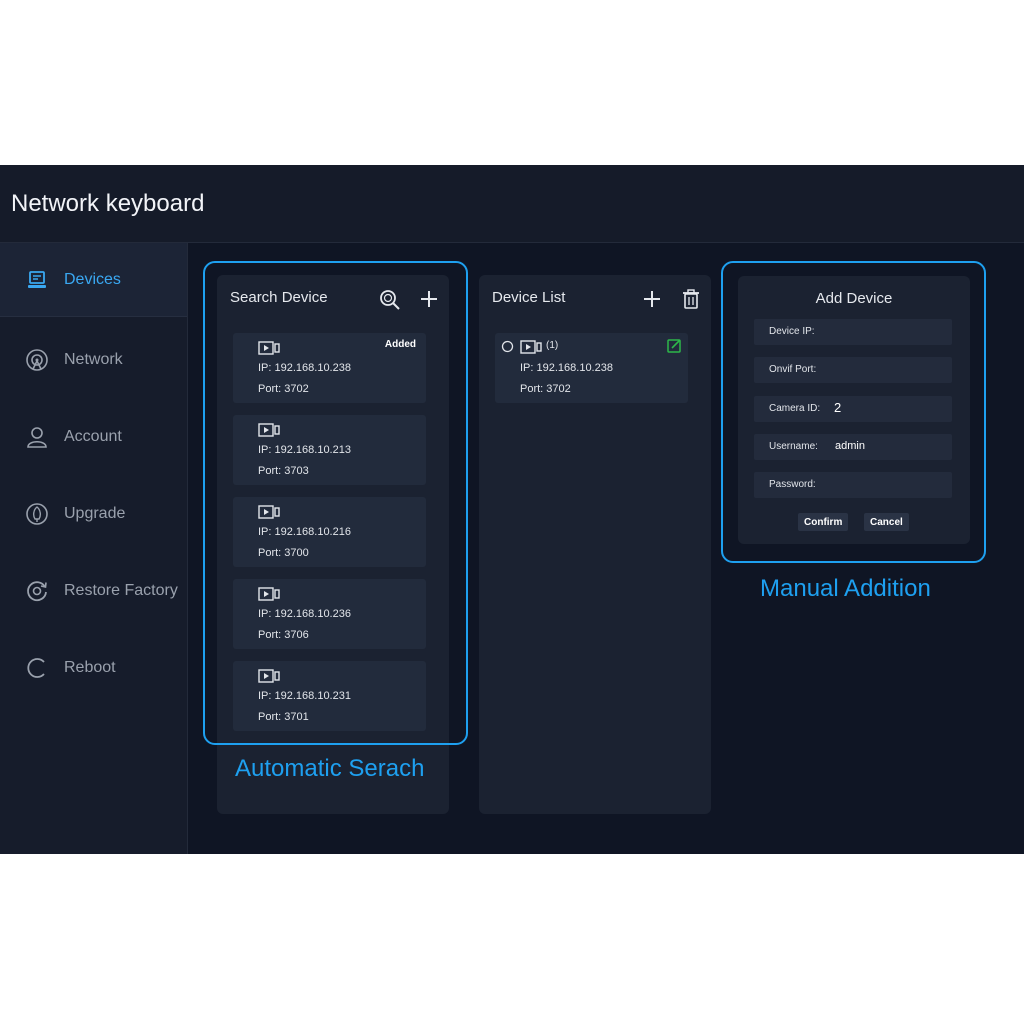 Image resolution: width=1024 pixels, height=1024 pixels. I want to click on device-port: Port: 3702, so click(545, 389).